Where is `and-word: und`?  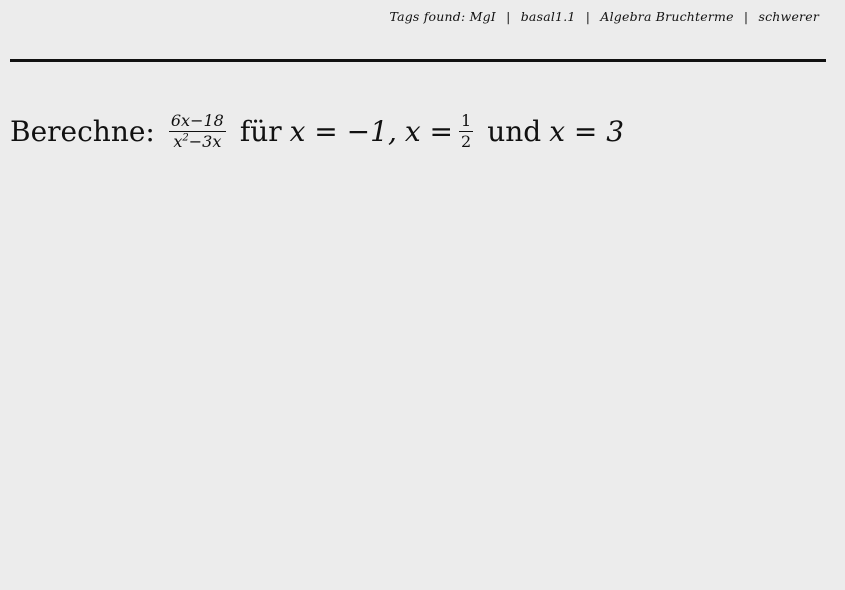
and-word: und is located at coordinates (514, 131).